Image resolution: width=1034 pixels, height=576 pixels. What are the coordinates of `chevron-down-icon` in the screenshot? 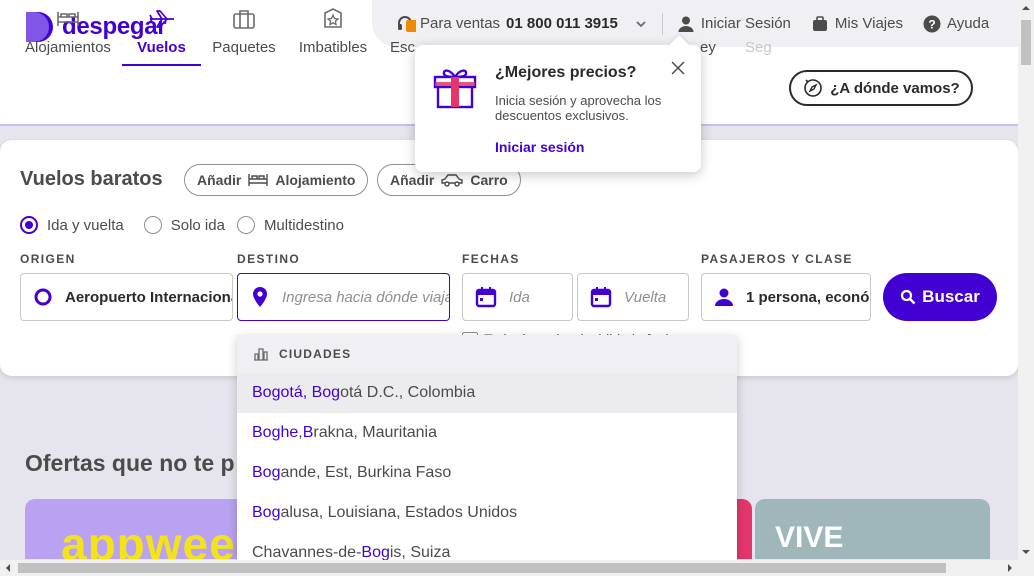 It's located at (641, 23).